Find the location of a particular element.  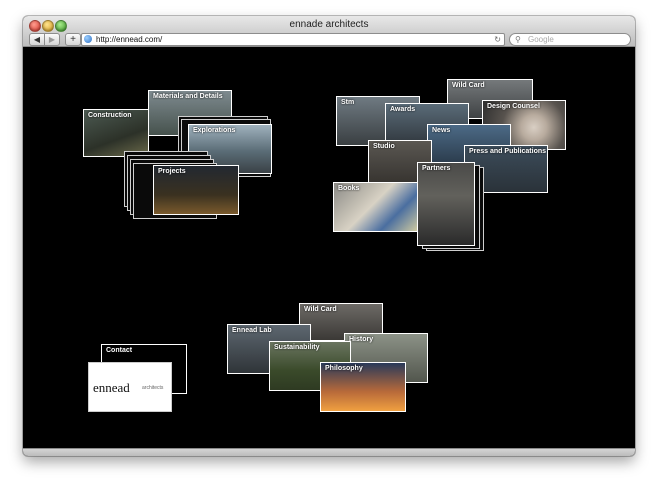

ennead-logo-card: ennead architects is located at coordinates (130, 387).